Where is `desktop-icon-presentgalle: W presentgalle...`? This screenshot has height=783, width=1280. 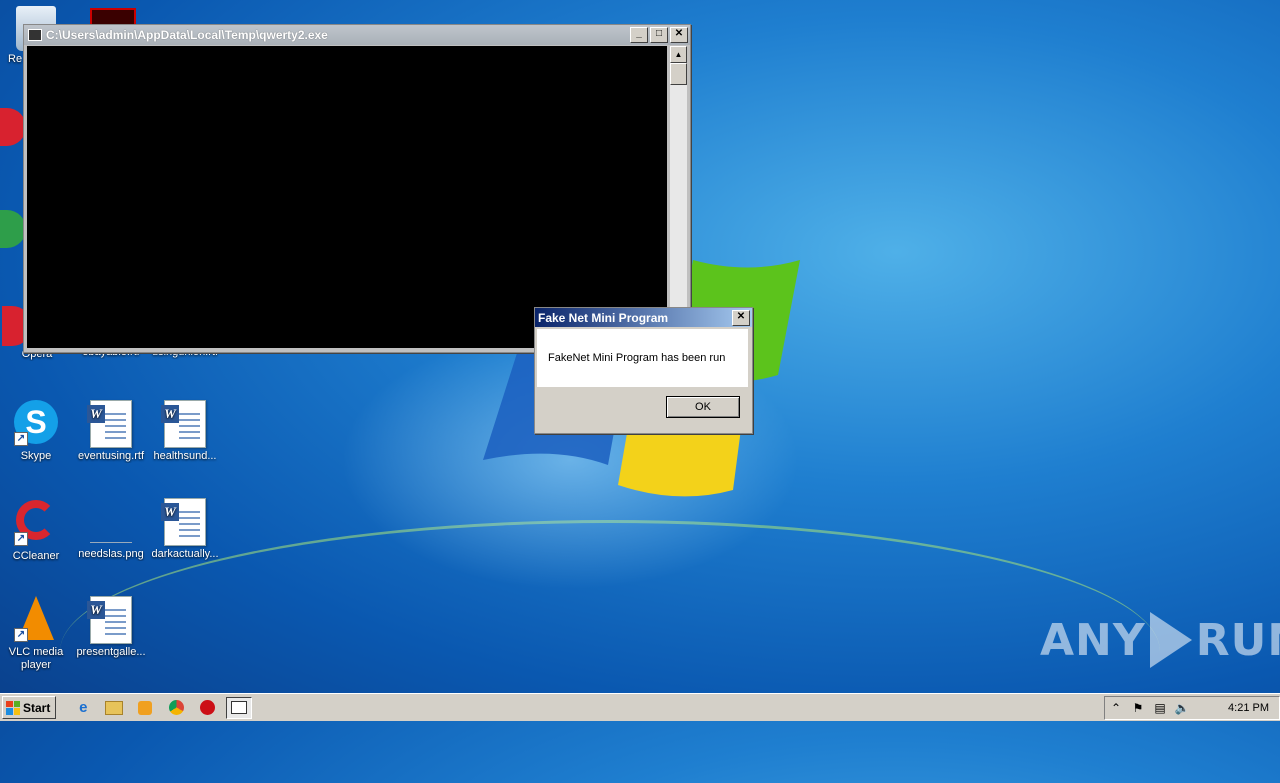
desktop-icon-presentgalle: W presentgalle... is located at coordinates (111, 627).